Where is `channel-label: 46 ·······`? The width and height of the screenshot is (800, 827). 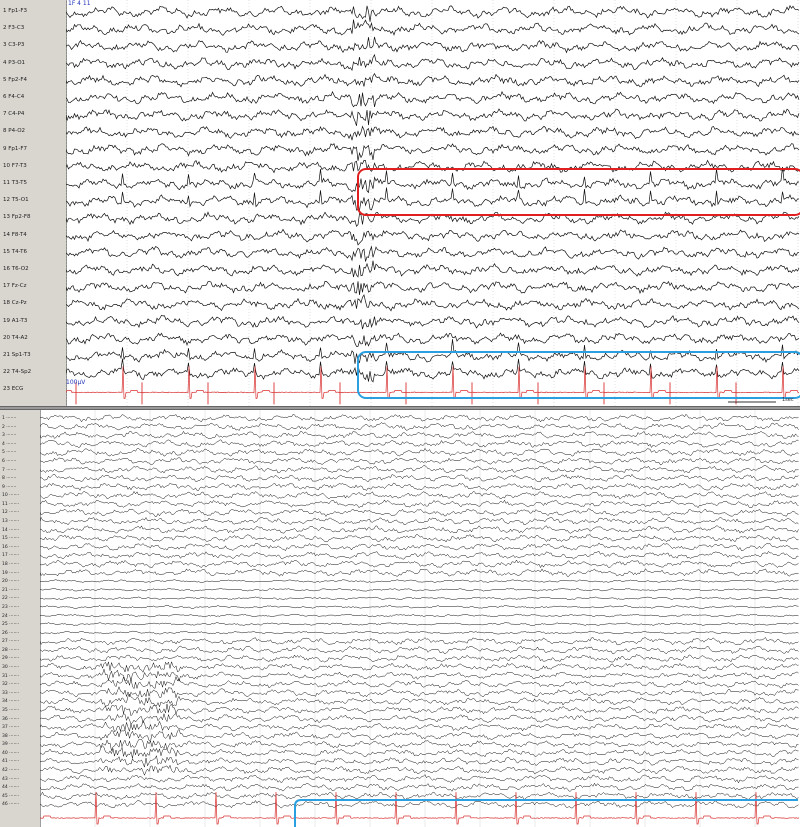 channel-label: 46 ······· is located at coordinates (10, 804).